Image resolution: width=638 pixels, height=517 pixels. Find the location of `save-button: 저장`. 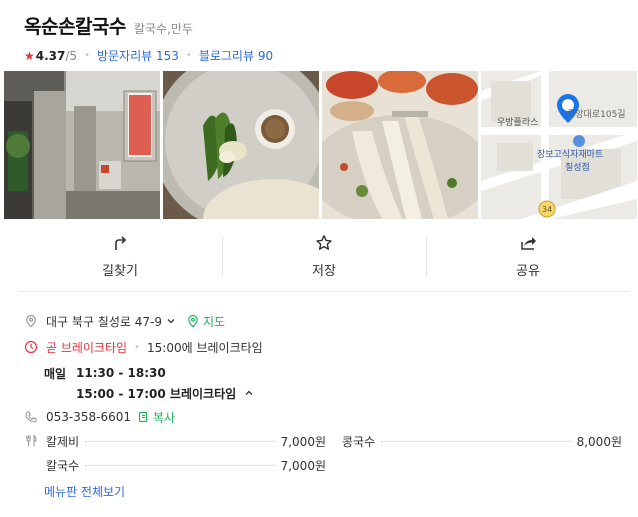

save-button: 저장 is located at coordinates (324, 256).